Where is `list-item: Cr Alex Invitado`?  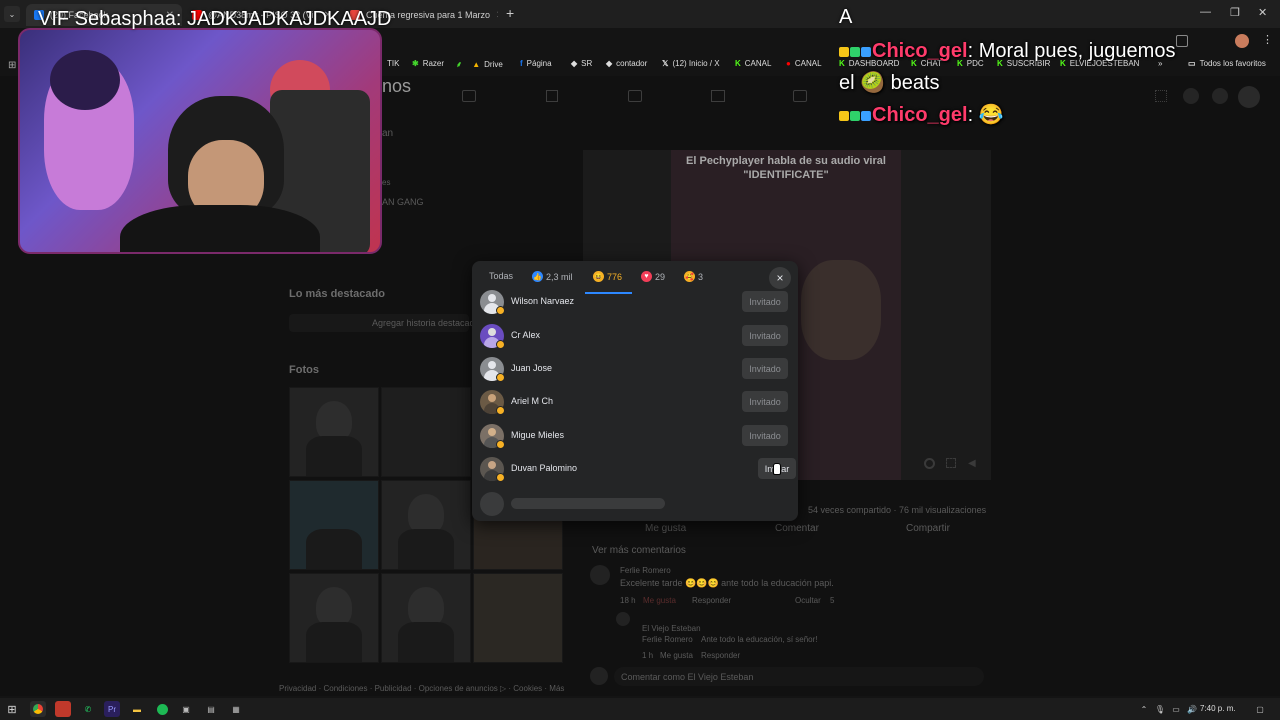 list-item: Cr Alex Invitado is located at coordinates (635, 336).